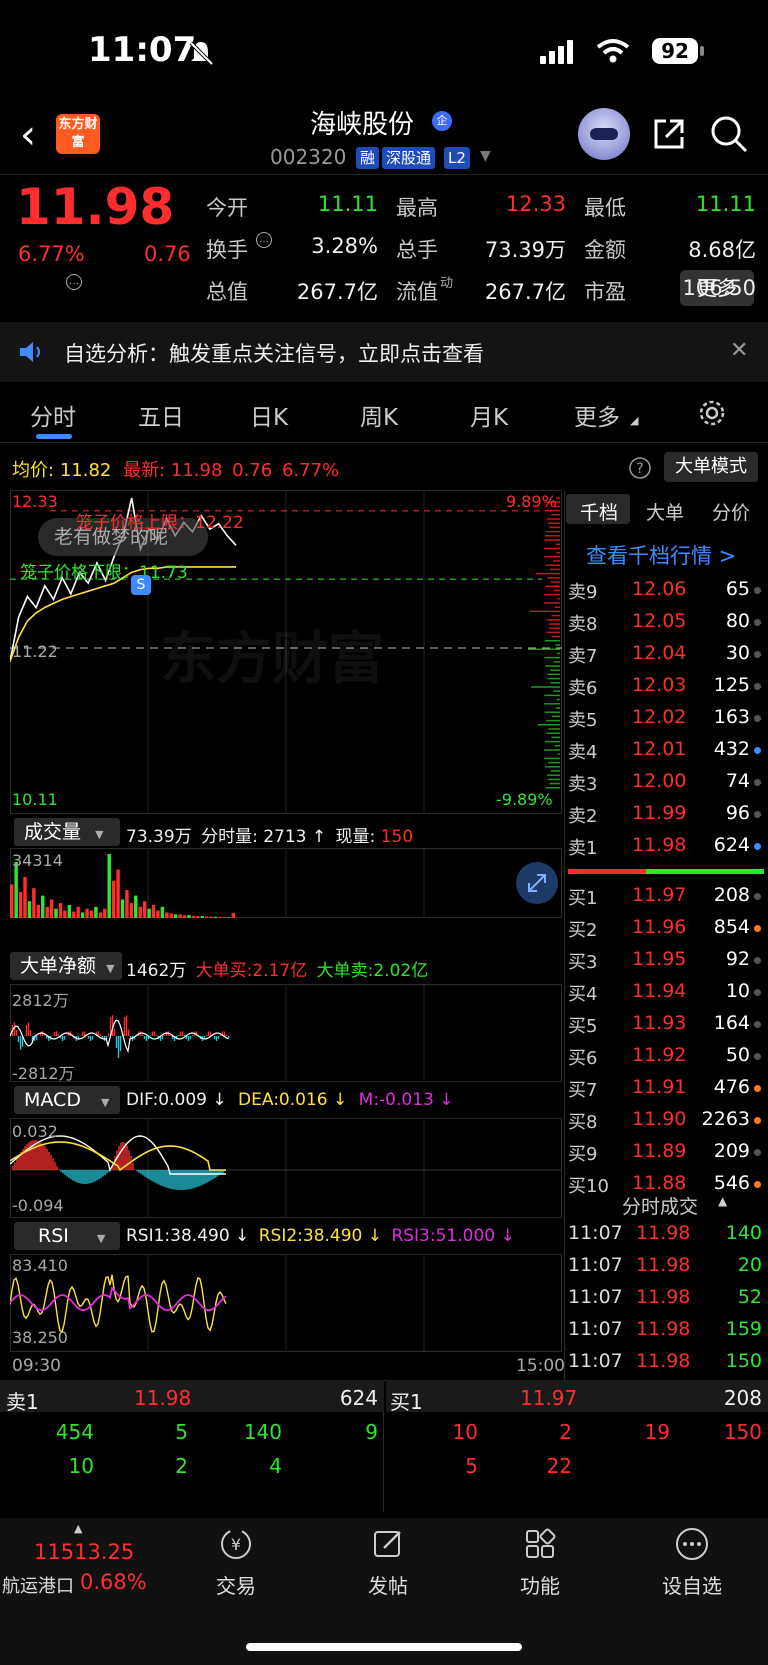 The height and width of the screenshot is (1665, 768). Describe the element at coordinates (379, 415) in the screenshot. I see `tab-weekly-k: 周K` at that location.